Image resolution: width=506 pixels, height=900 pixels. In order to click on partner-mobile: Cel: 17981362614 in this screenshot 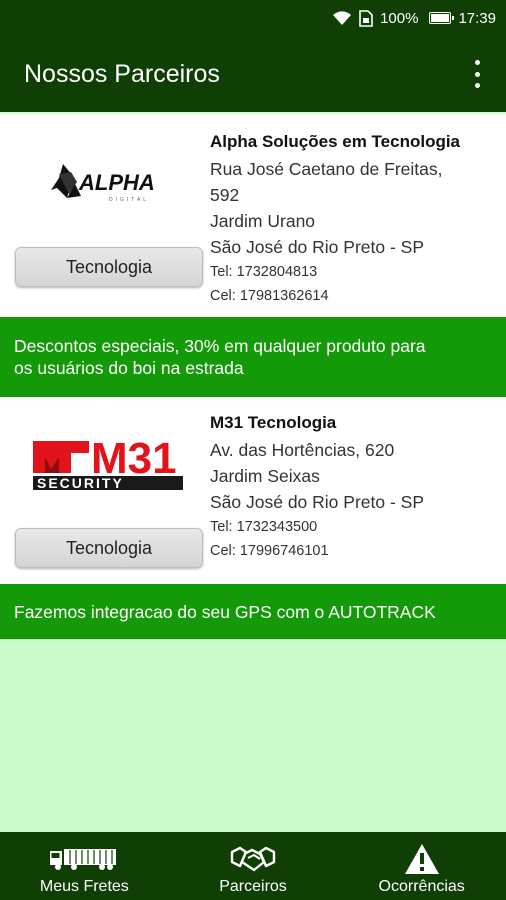, I will do `click(355, 296)`.